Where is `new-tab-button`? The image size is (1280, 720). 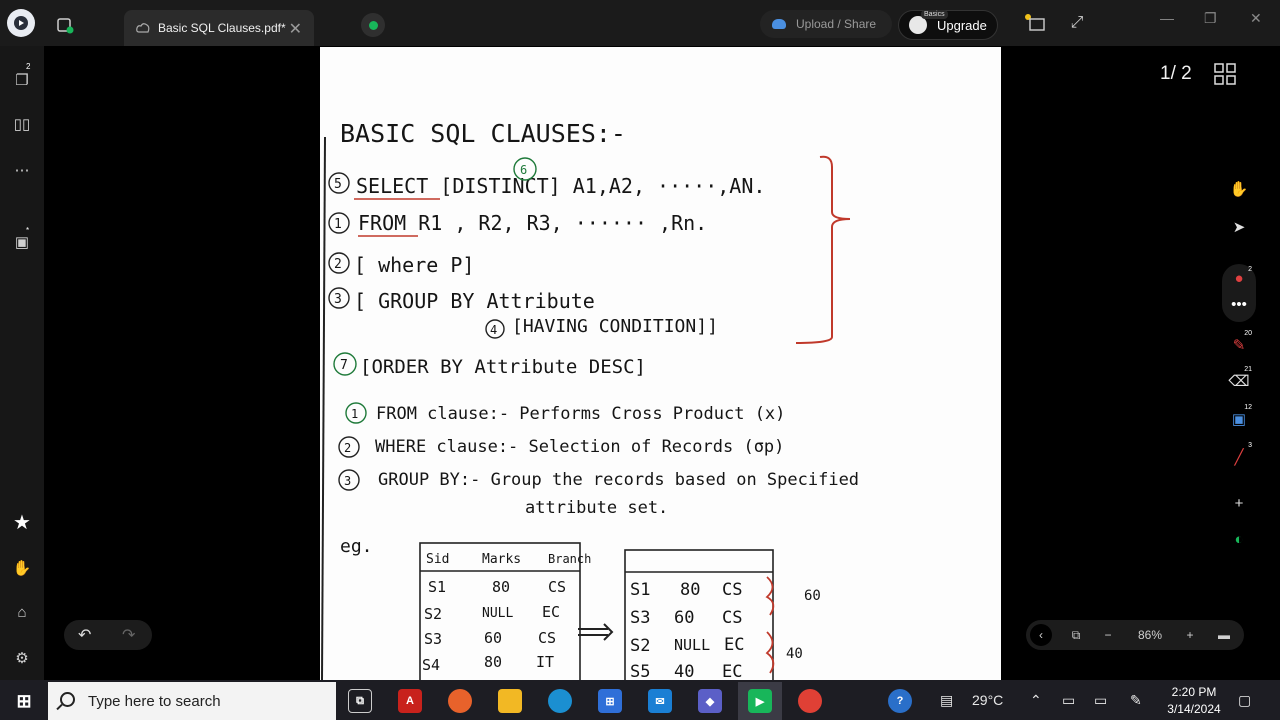
new-tab-button is located at coordinates (373, 25).